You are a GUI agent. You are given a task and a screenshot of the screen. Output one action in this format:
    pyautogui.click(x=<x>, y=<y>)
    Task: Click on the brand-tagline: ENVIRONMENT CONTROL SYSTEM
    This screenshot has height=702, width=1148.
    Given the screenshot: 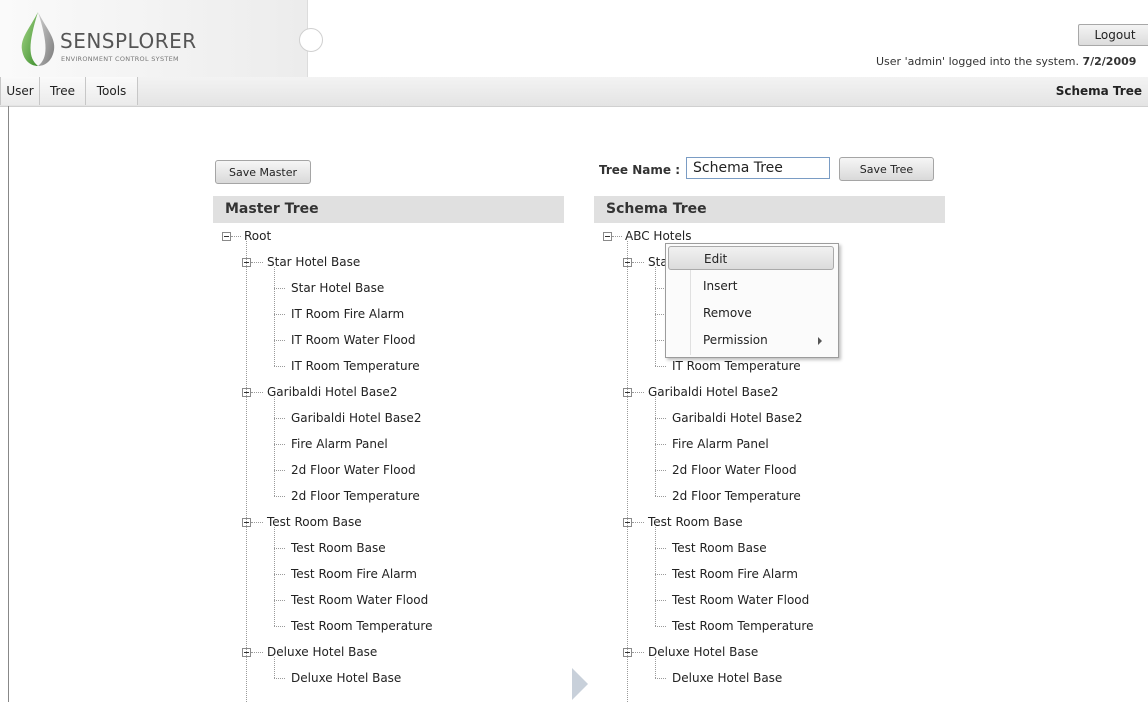 What is the action you would take?
    pyautogui.click(x=120, y=59)
    